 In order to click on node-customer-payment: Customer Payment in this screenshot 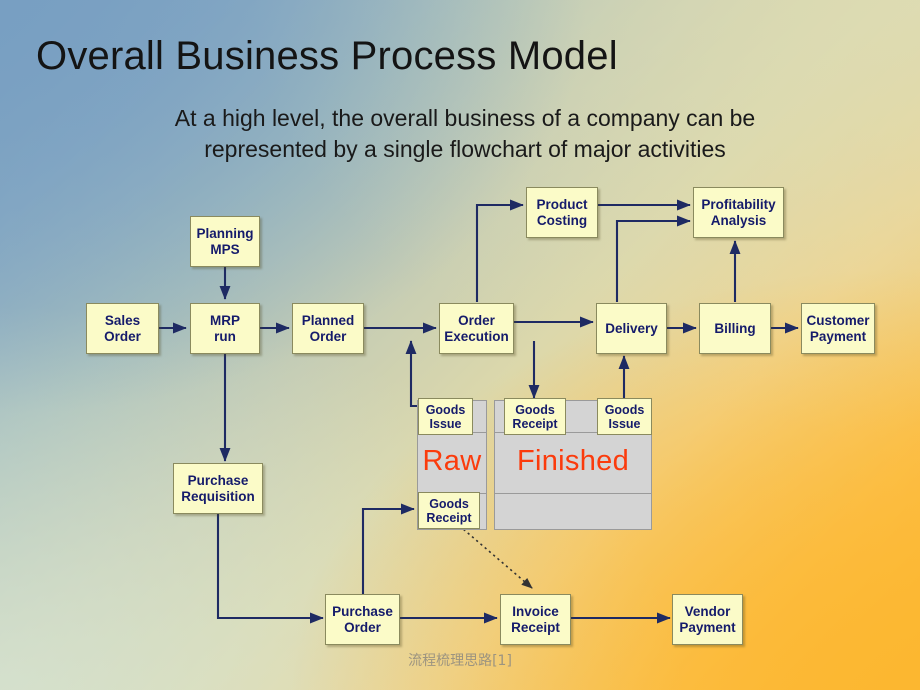, I will do `click(838, 328)`.